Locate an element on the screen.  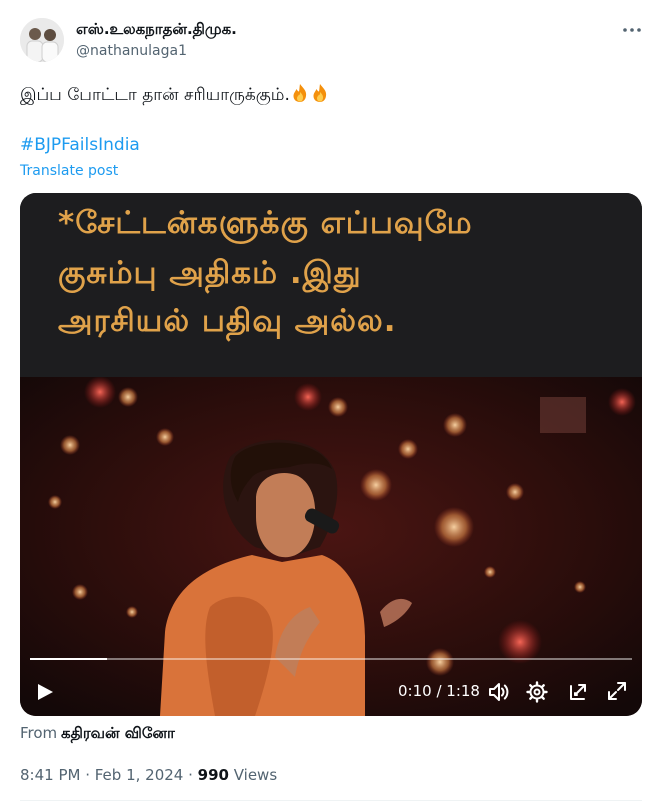
video-caption-line-3: அரசியல் பதிவு அல்ல. is located at coordinates (227, 321).